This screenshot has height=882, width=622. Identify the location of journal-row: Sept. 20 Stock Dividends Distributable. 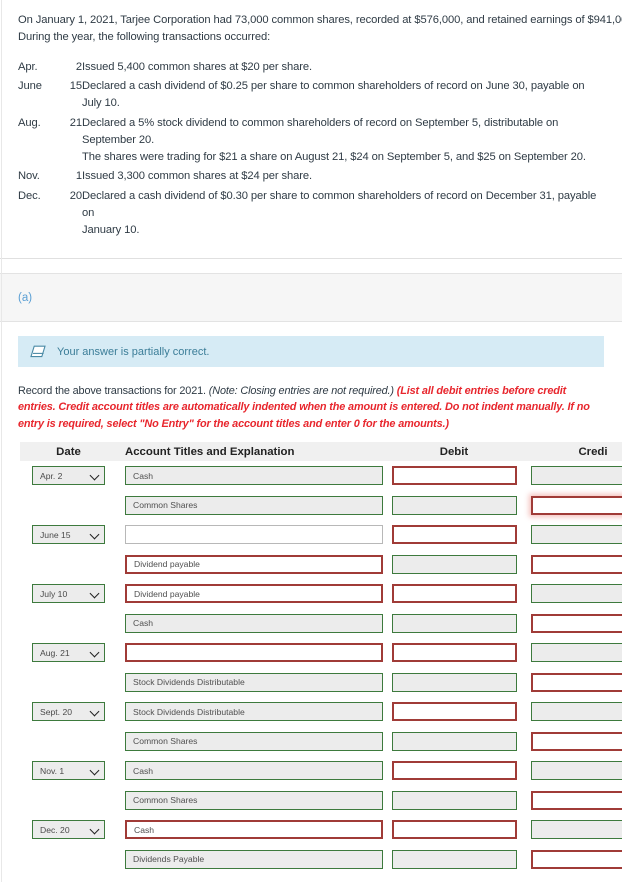
(321, 712).